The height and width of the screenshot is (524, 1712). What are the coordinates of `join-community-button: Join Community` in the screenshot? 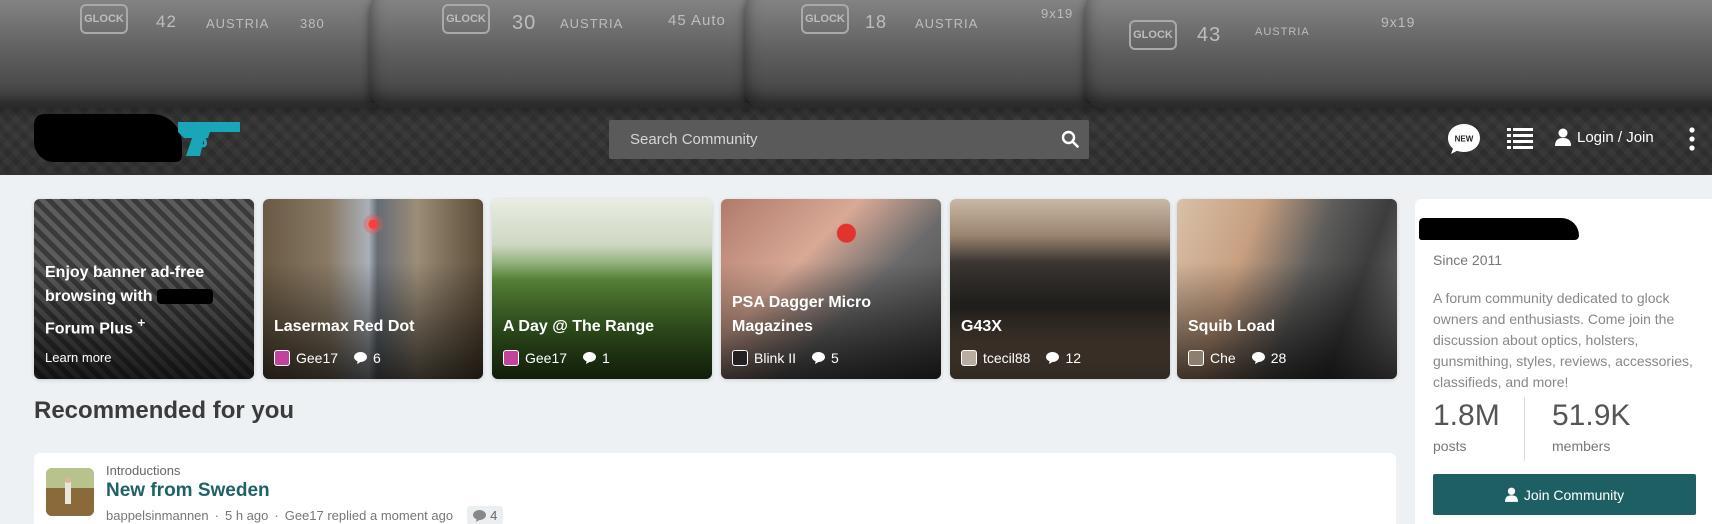 It's located at (1564, 494).